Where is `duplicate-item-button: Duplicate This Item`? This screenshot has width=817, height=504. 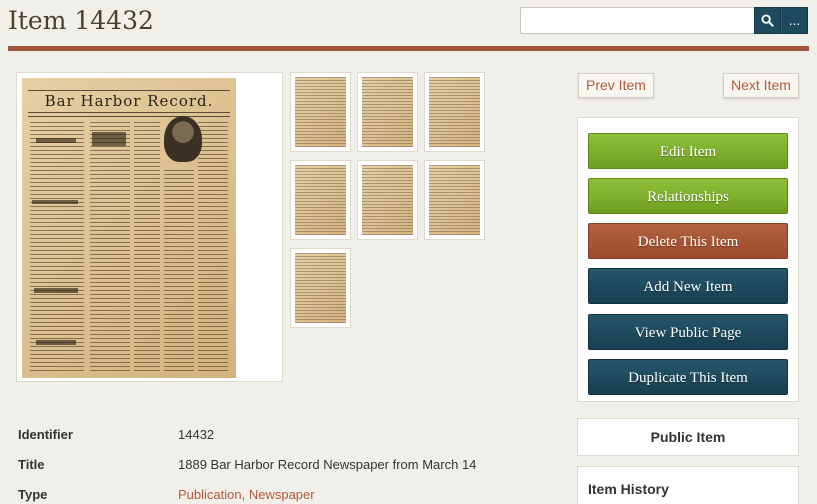
duplicate-item-button: Duplicate This Item is located at coordinates (688, 377).